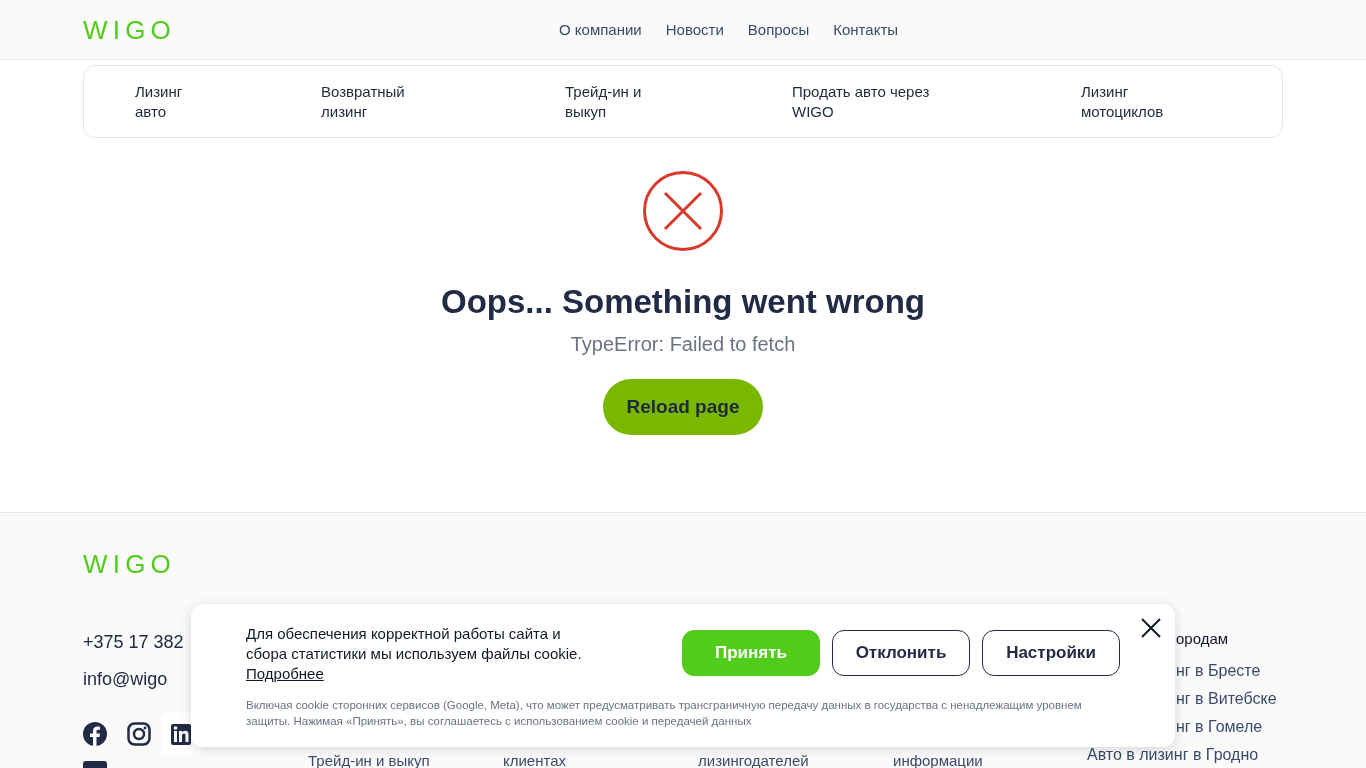 This screenshot has width=1366, height=768. I want to click on error-message: TypeError: Failed to fetch, so click(683, 344).